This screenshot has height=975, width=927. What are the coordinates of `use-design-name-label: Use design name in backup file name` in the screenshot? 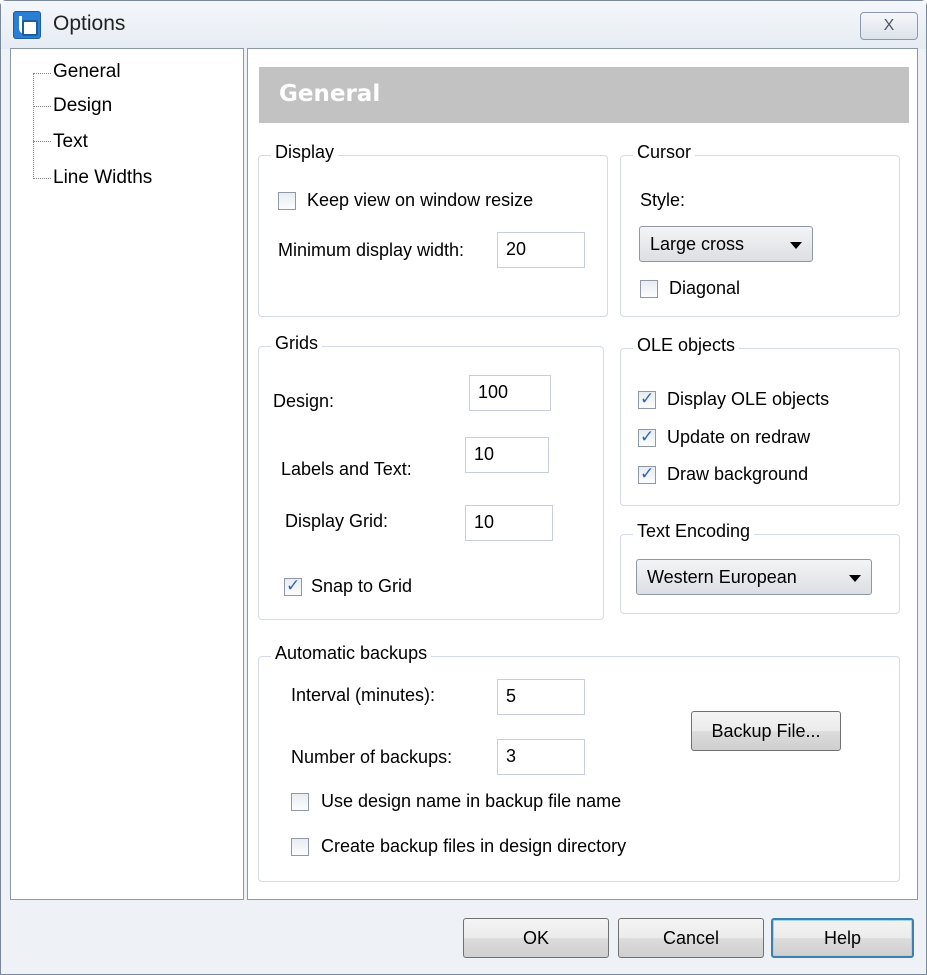 It's located at (471, 801).